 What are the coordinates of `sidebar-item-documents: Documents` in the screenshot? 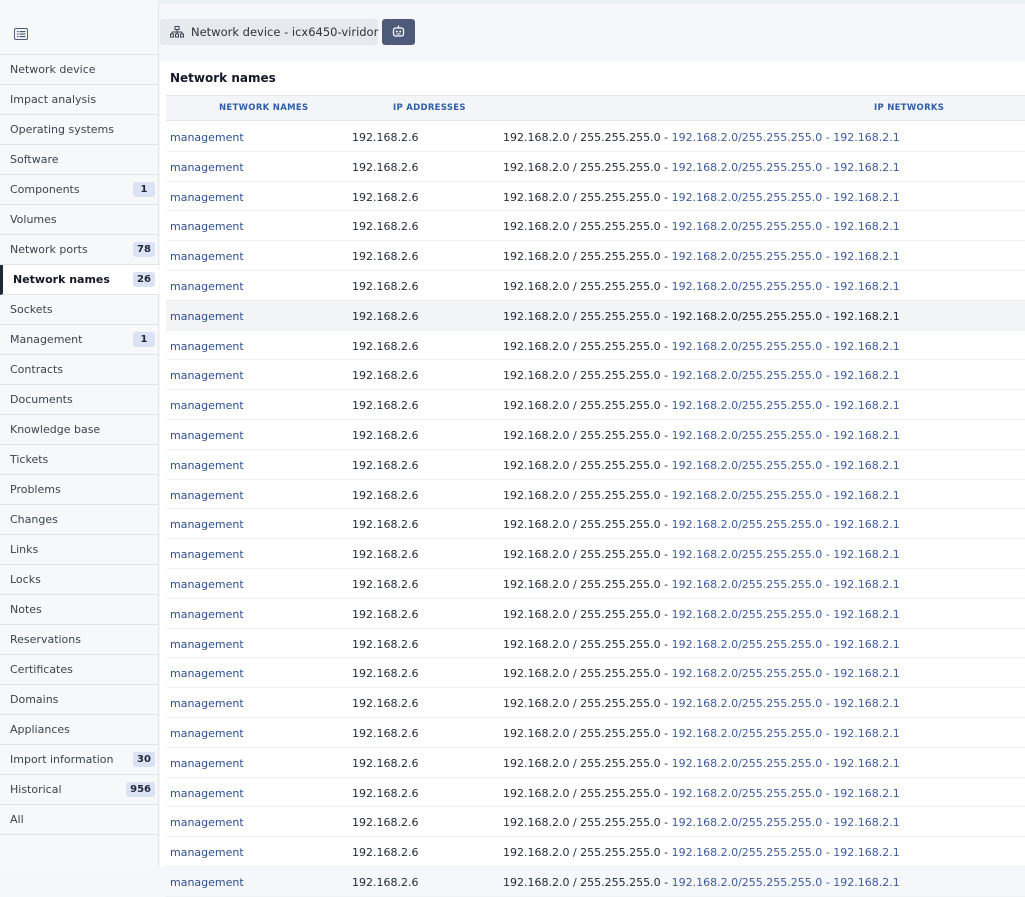 It's located at (79, 400).